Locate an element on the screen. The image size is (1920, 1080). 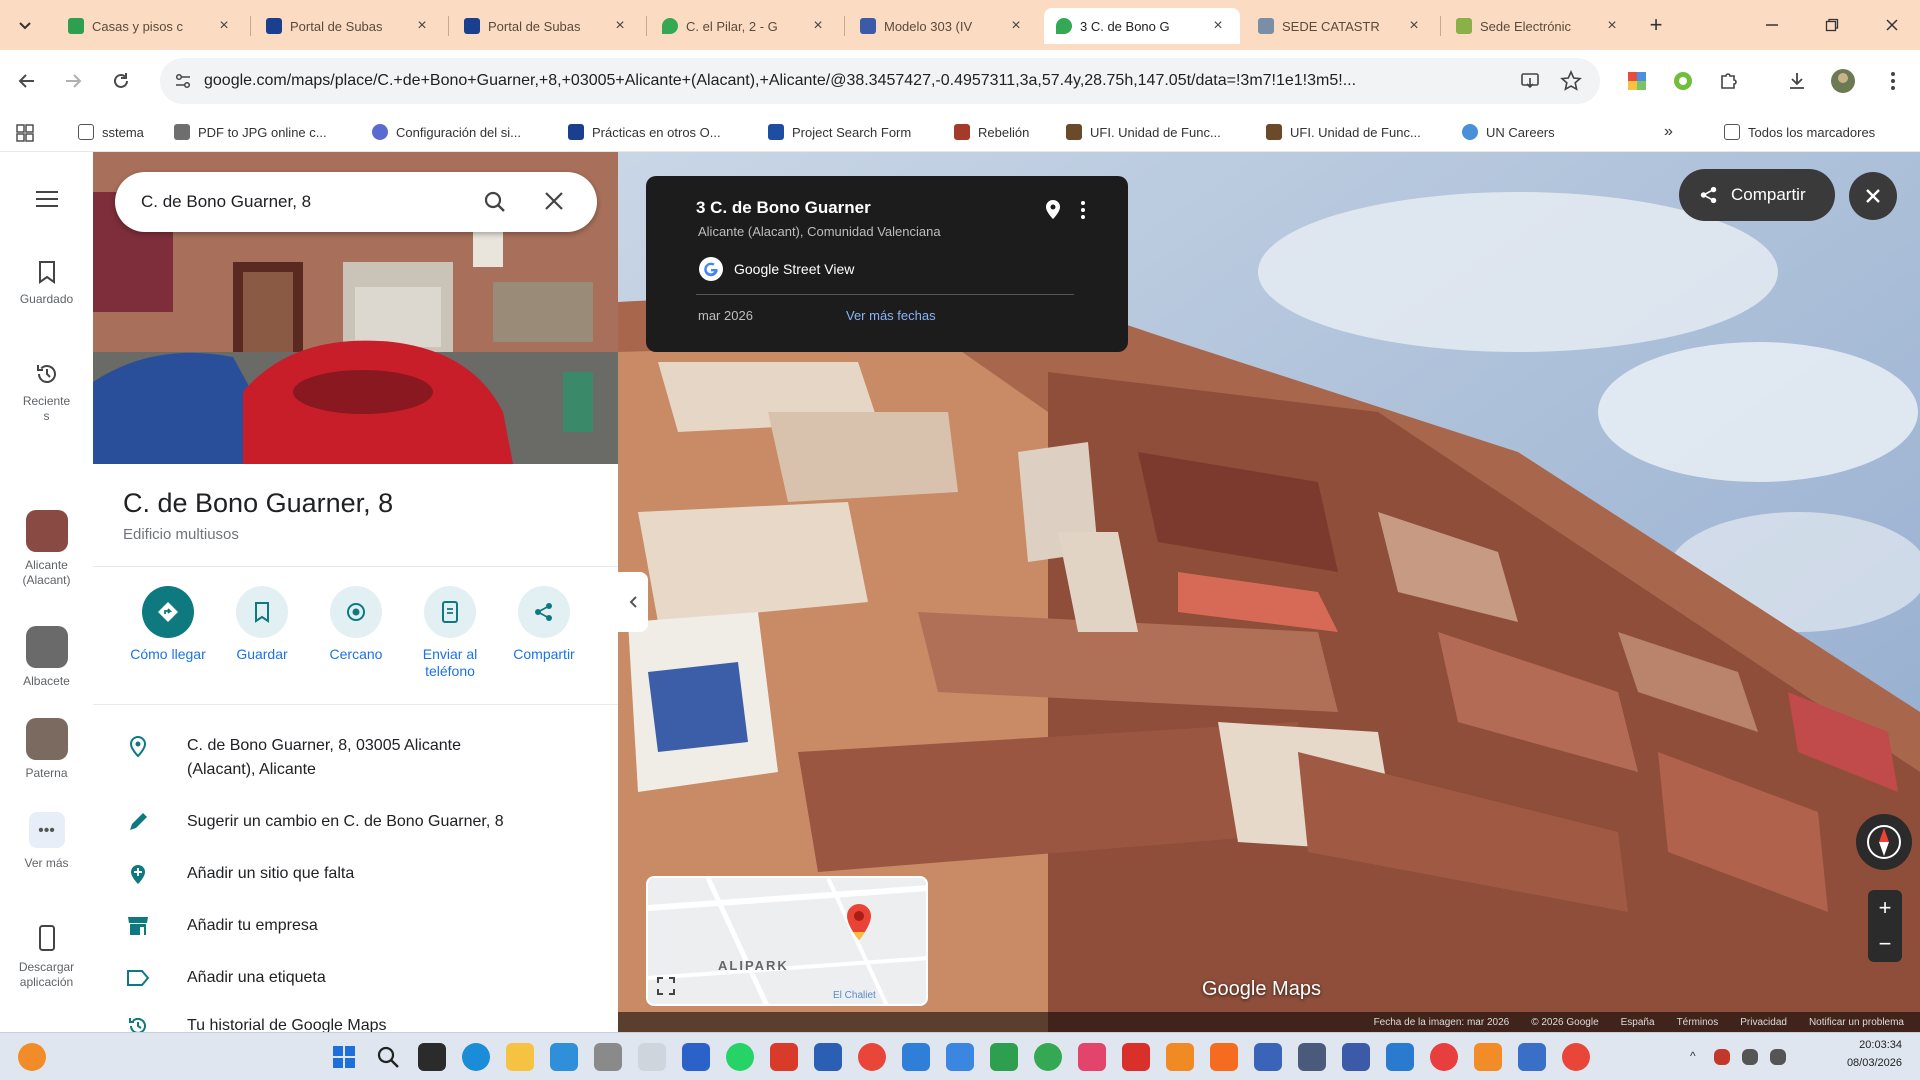
browser-tab: Modelo 303 (IV × is located at coordinates (943, 26).